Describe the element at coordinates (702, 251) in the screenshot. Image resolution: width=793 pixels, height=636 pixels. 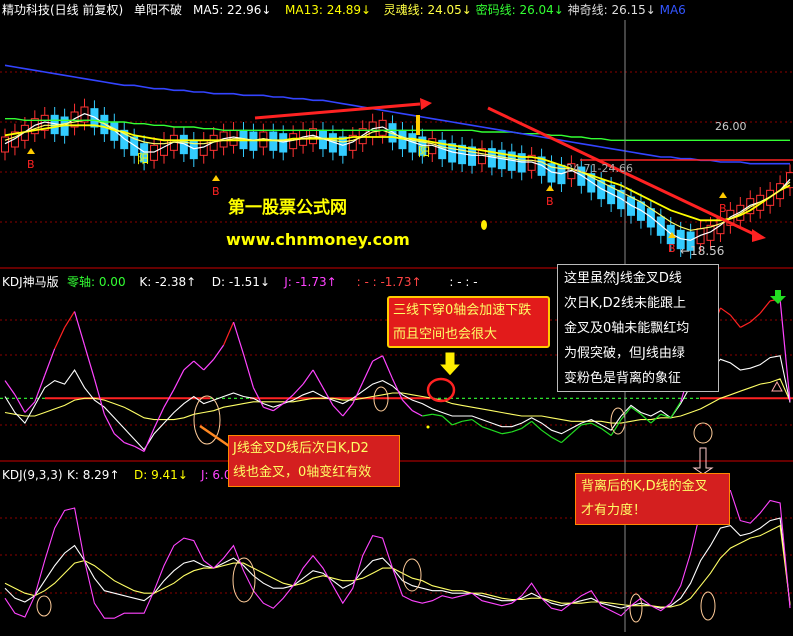
I see `low-price-label: ←18.56` at that location.